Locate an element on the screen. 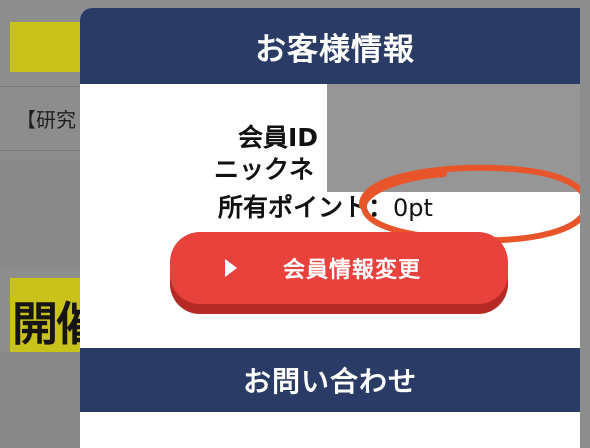  play-arrow-icon is located at coordinates (231, 268).